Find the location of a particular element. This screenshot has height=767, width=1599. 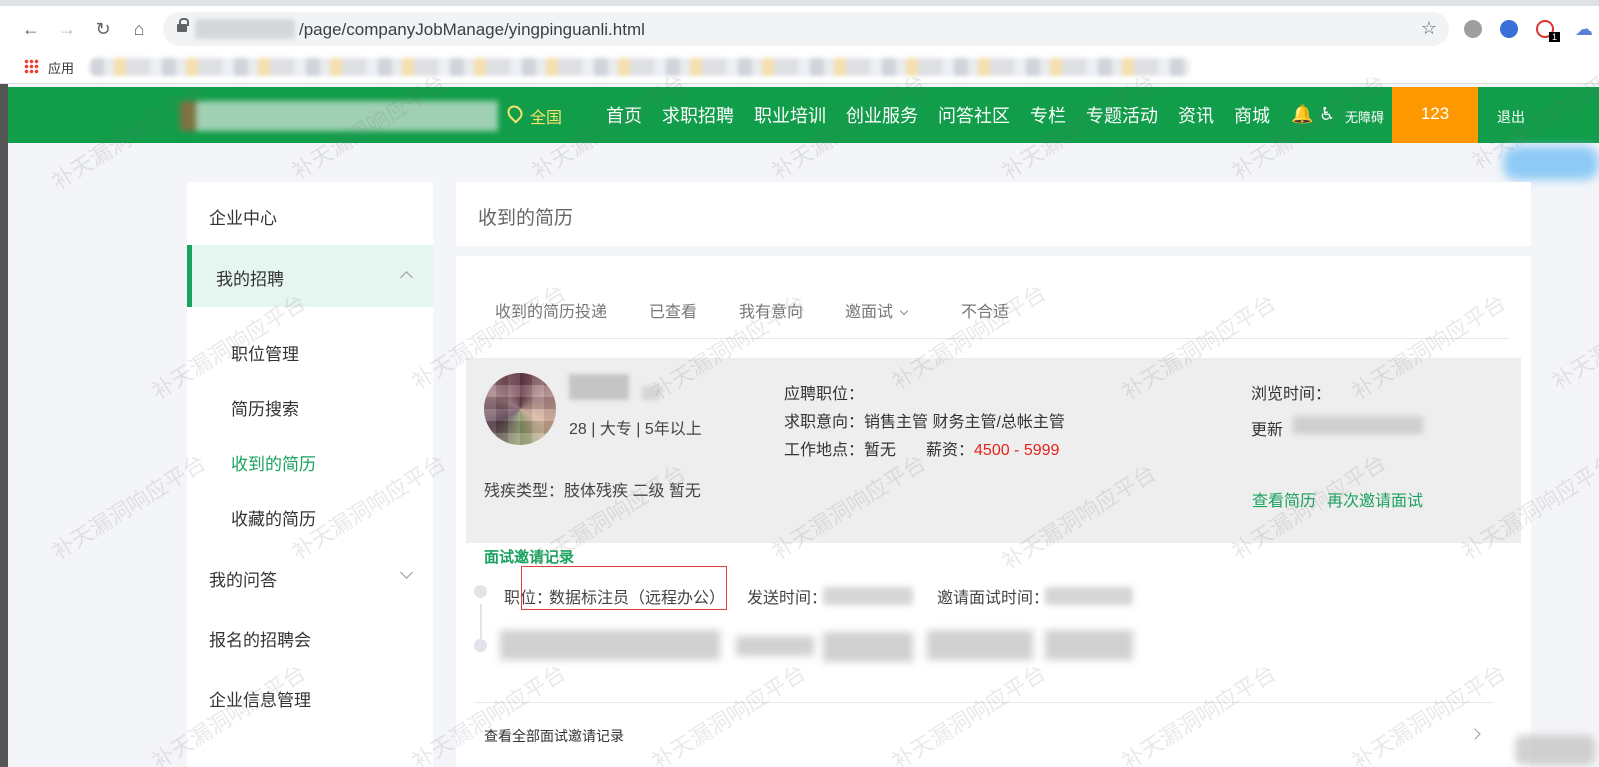

tab-interview-label: 邀面试 is located at coordinates (869, 312).